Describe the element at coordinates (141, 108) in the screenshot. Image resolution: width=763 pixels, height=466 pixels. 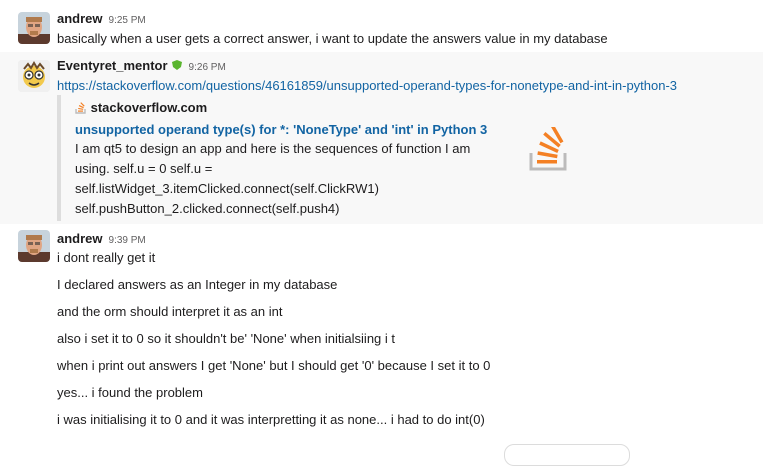
I see `preview-site: stackoverflow.com` at that location.